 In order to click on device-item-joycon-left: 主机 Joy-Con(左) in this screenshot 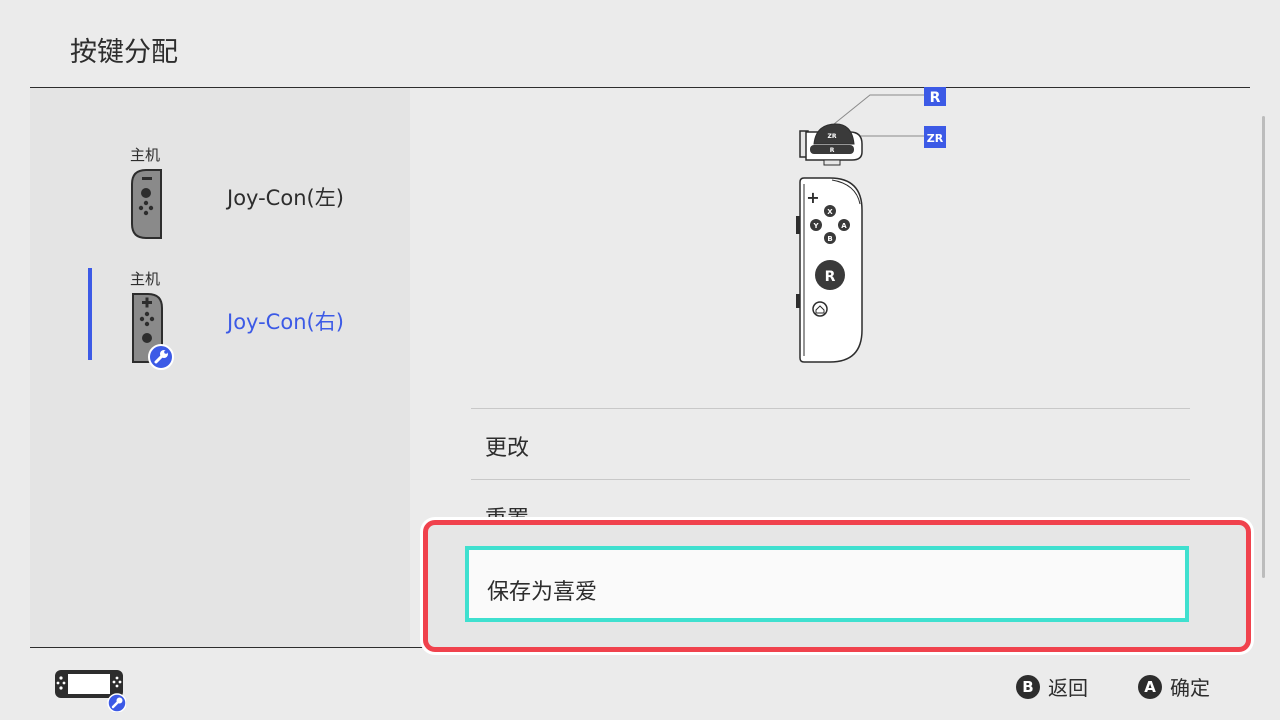, I will do `click(220, 199)`.